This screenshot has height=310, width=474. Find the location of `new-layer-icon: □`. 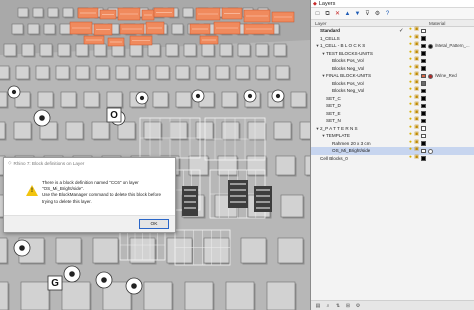

new-layer-icon: □ is located at coordinates (317, 13).